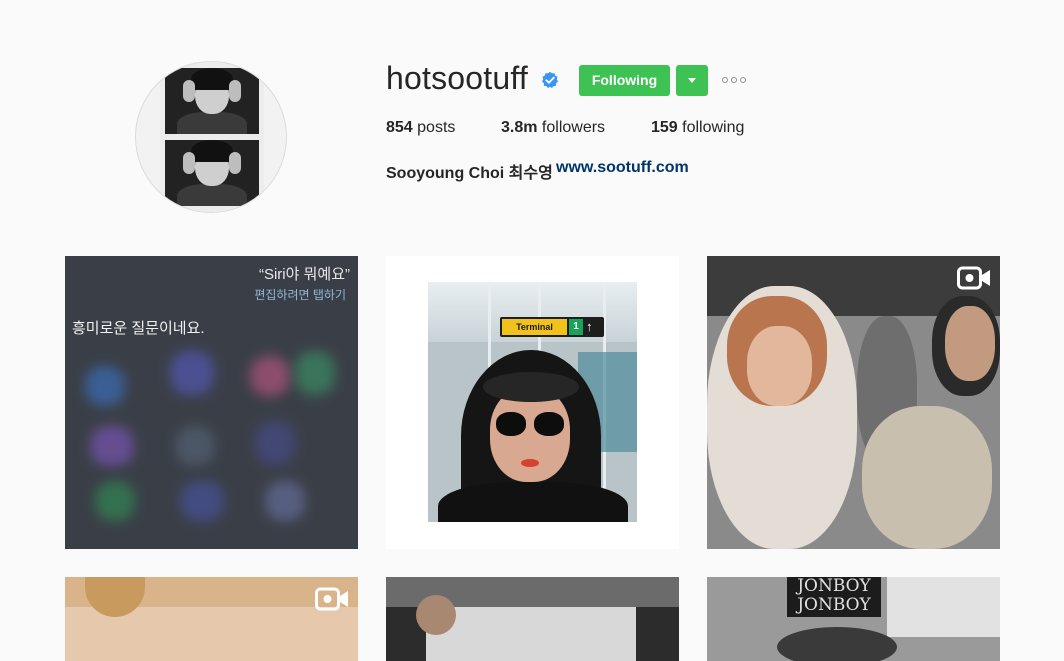 This screenshot has width=1064, height=661. I want to click on arrow-up-icon: ↑, so click(589, 326).